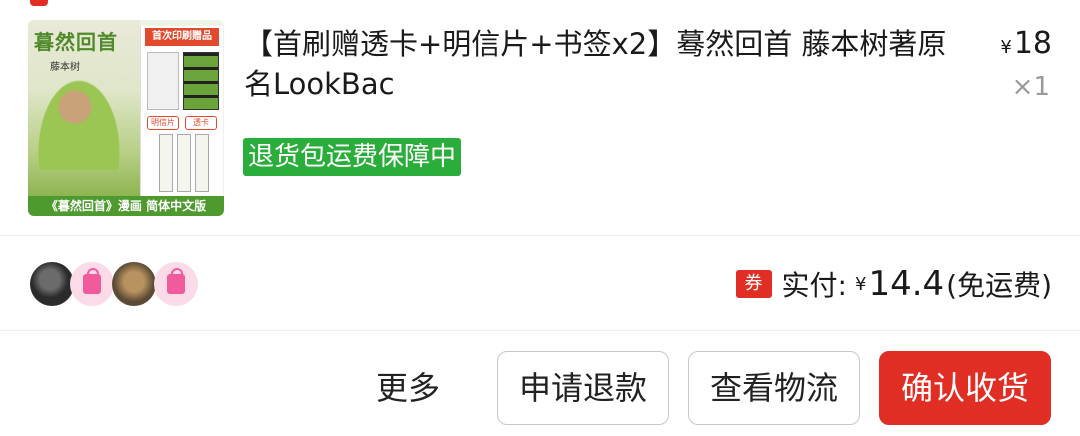 Image resolution: width=1080 pixels, height=436 pixels. Describe the element at coordinates (774, 388) in the screenshot. I see `view-logistics-button: 查看物流` at that location.